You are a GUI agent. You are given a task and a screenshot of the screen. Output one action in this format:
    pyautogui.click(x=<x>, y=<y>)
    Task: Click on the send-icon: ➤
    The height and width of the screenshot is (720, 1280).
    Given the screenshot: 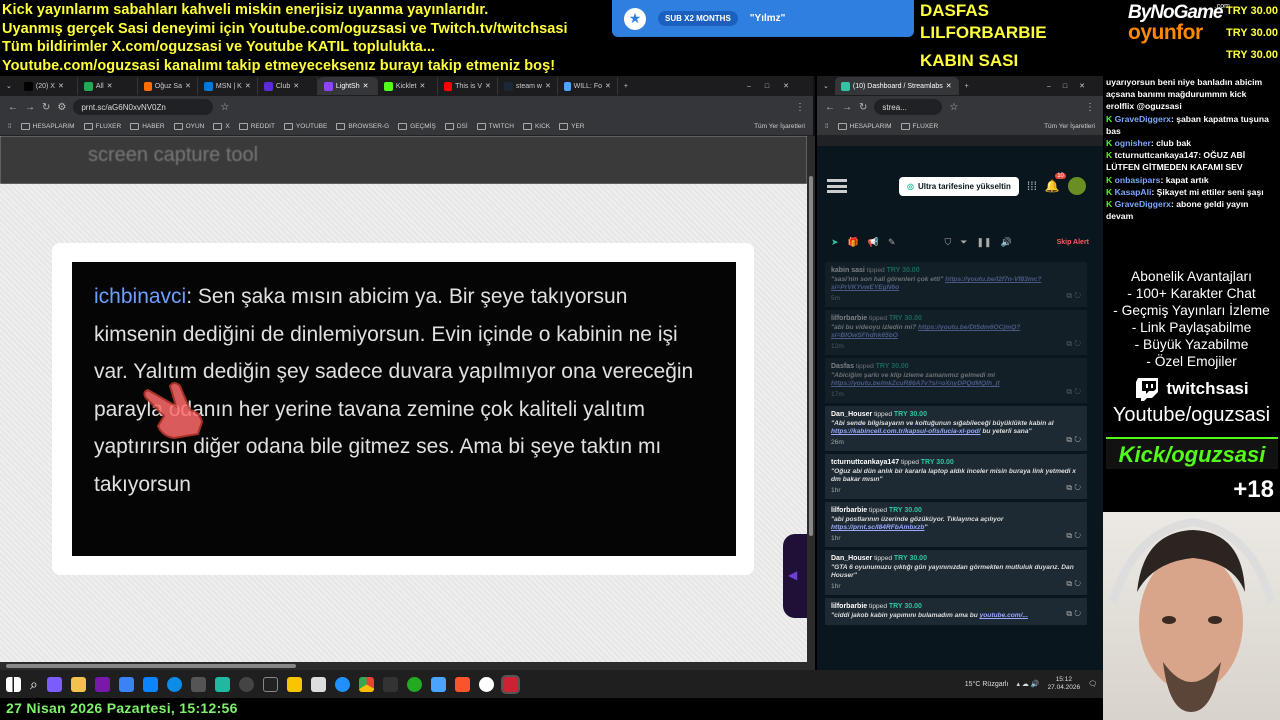 What is the action you would take?
    pyautogui.click(x=835, y=242)
    